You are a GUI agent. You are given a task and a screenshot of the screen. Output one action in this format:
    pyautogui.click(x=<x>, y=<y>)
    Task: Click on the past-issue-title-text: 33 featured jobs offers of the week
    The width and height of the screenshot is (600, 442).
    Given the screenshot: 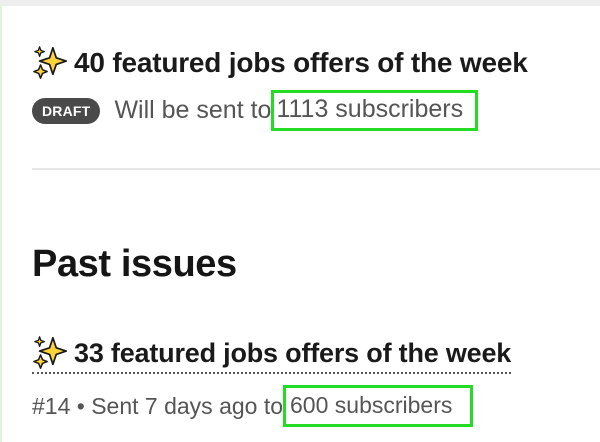 What is the action you would take?
    pyautogui.click(x=293, y=352)
    